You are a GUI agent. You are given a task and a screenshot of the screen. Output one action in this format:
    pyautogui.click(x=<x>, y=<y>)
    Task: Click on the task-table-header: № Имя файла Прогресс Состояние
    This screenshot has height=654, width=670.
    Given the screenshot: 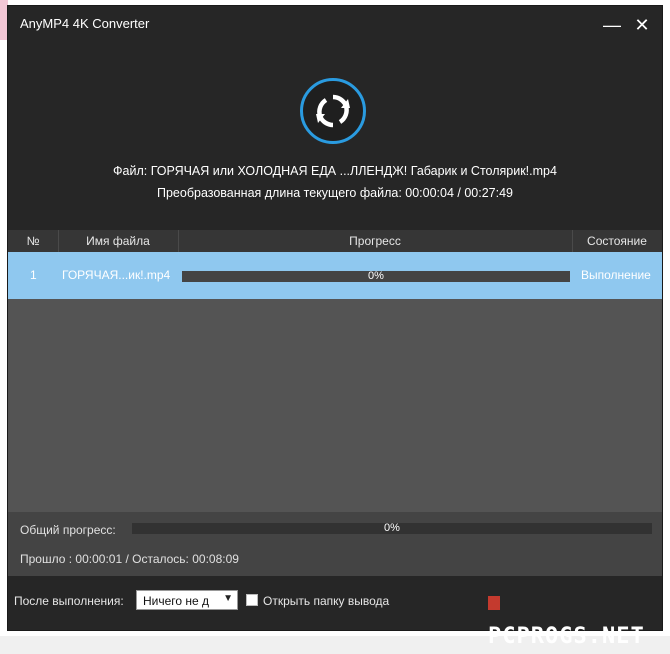 What is the action you would take?
    pyautogui.click(x=335, y=241)
    